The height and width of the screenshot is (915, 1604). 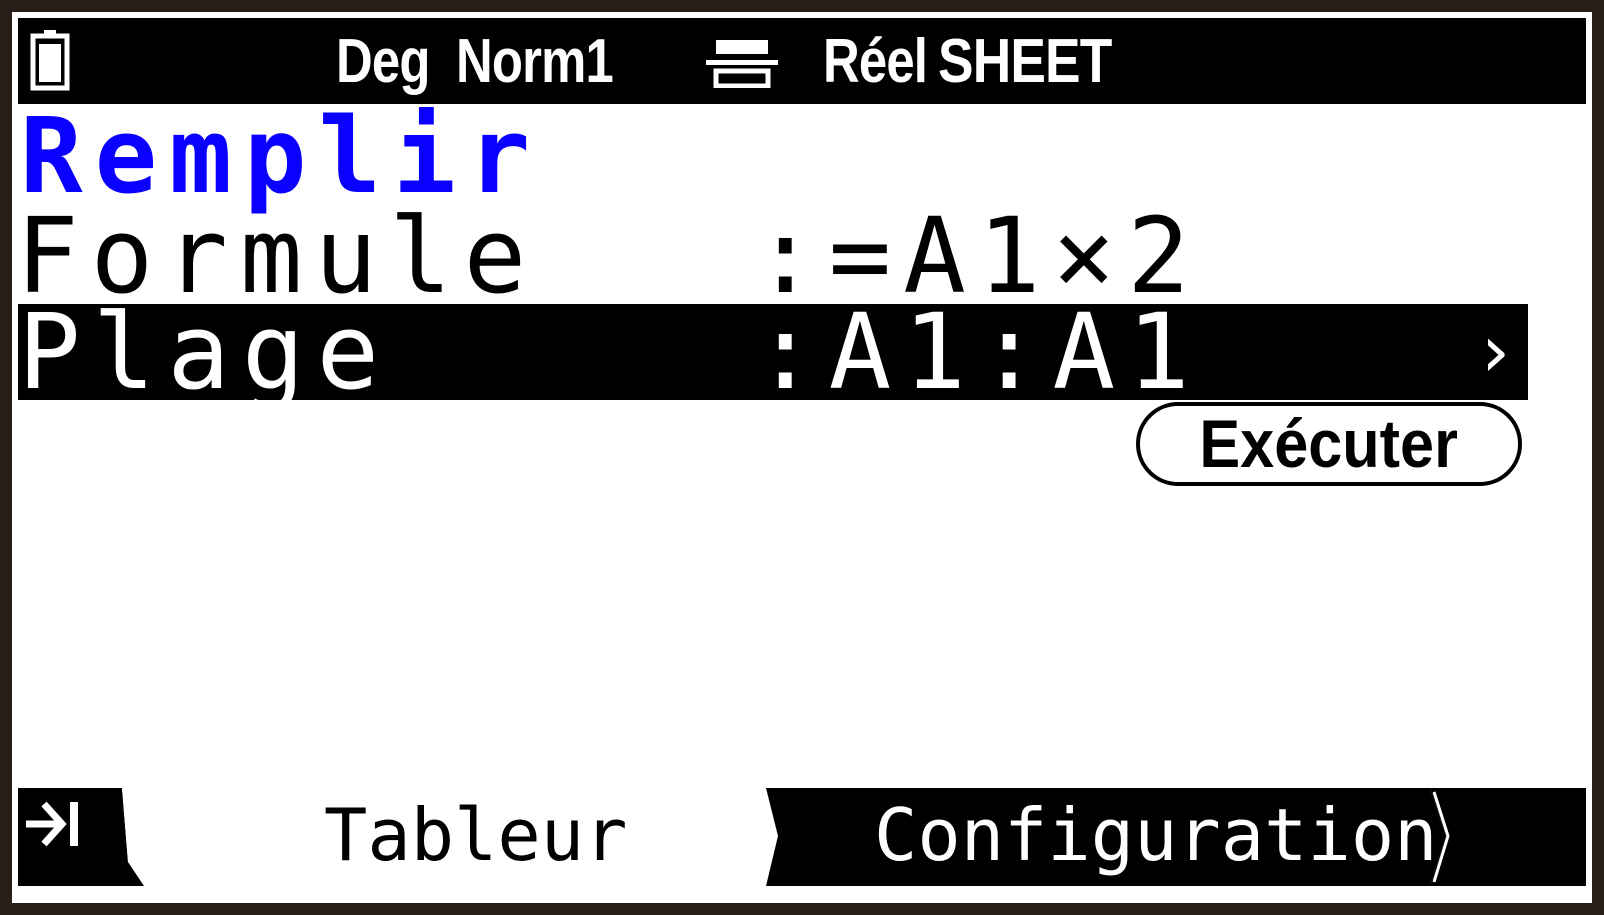 I want to click on input-mode-icon, so click(x=742, y=64).